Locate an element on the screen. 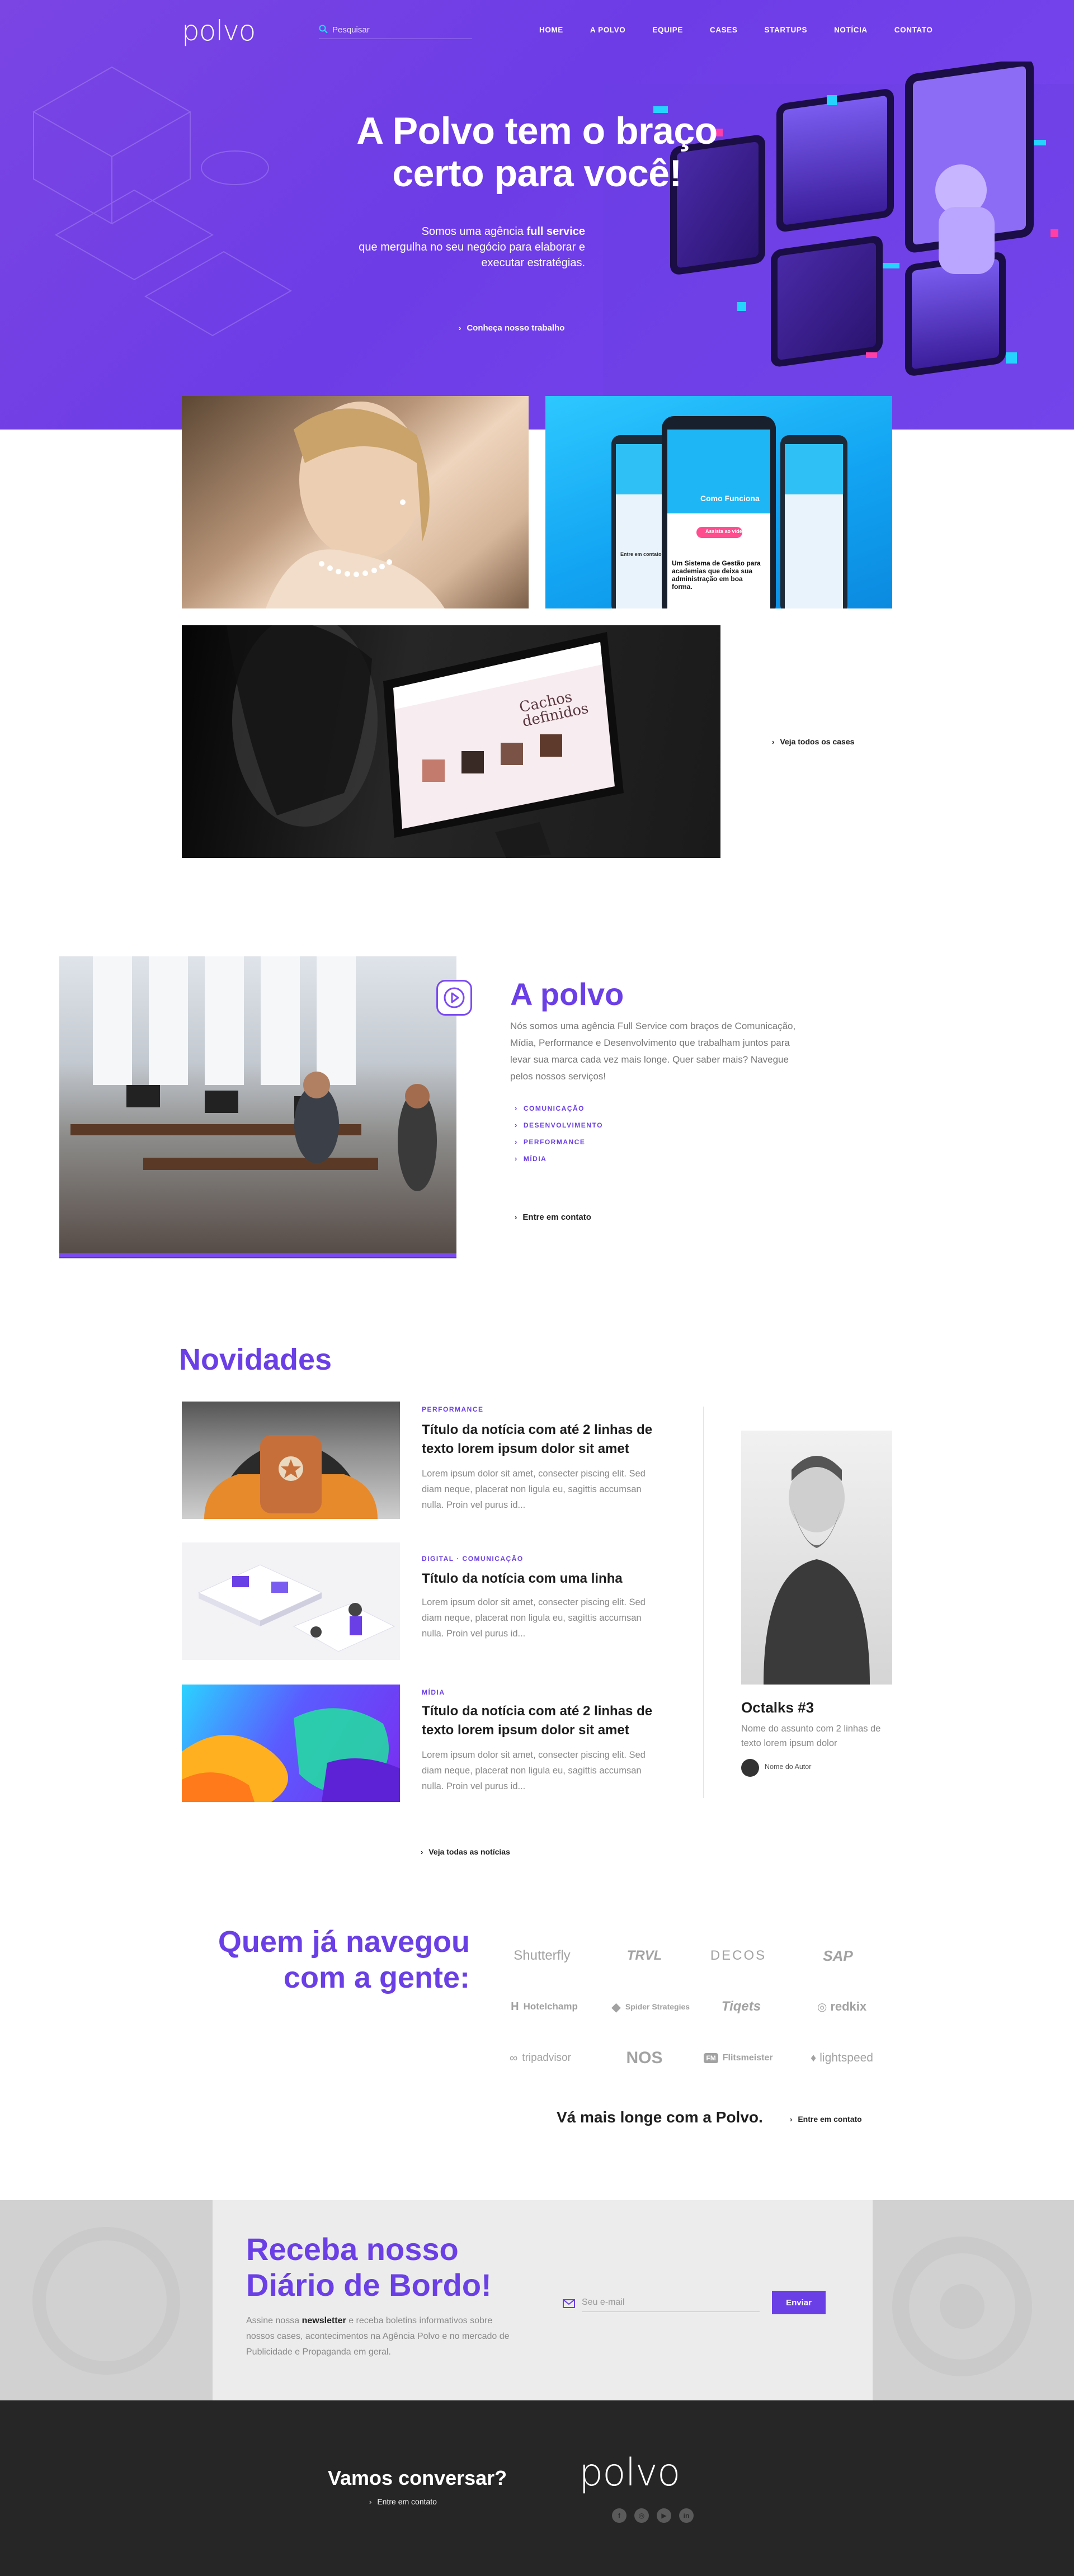 The height and width of the screenshot is (2576, 1074). service-label: MÍDIA is located at coordinates (535, 1159).